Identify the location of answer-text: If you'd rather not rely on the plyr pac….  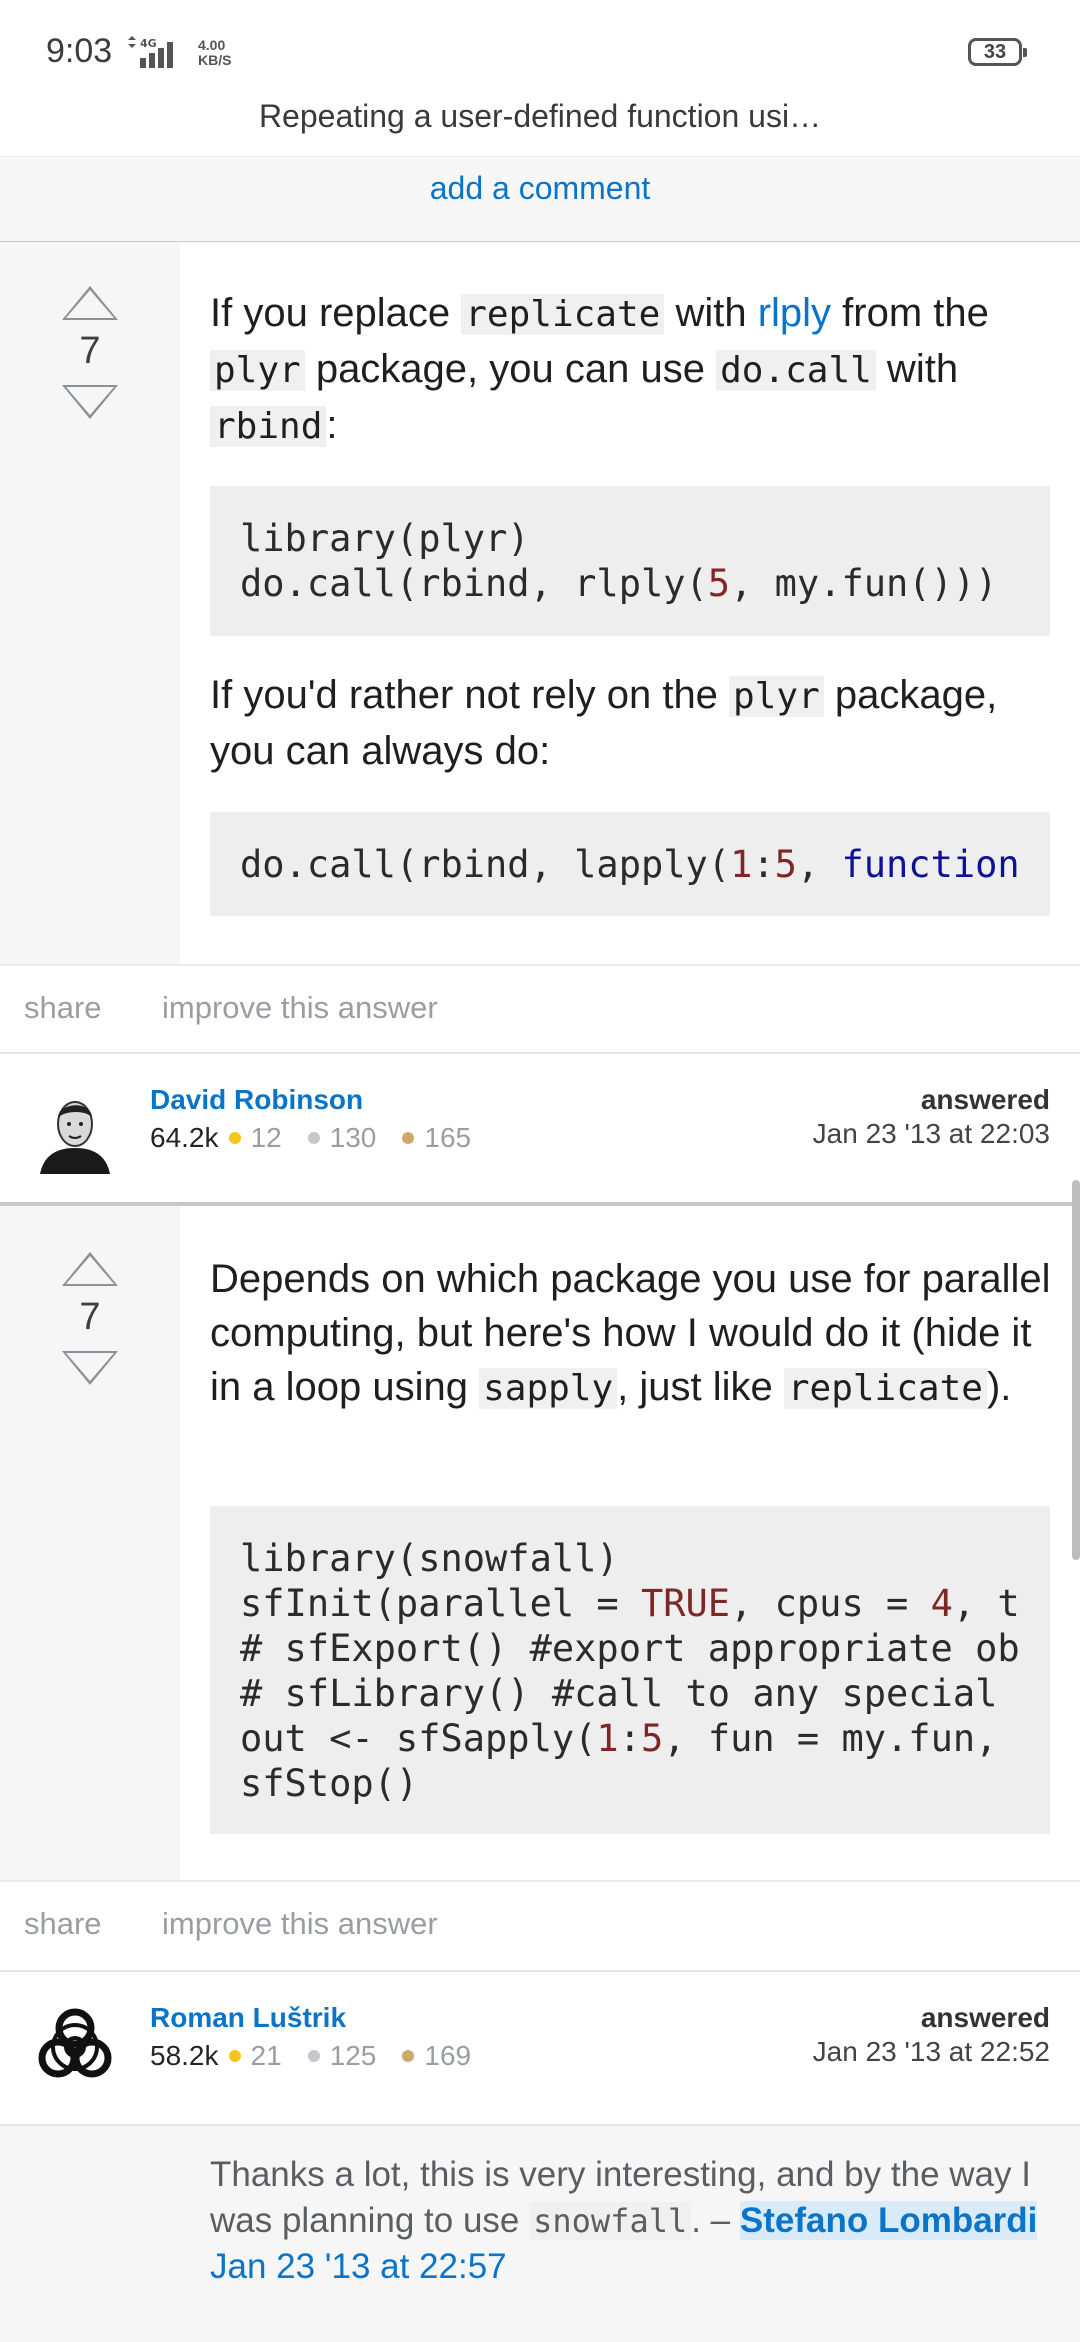
(604, 723).